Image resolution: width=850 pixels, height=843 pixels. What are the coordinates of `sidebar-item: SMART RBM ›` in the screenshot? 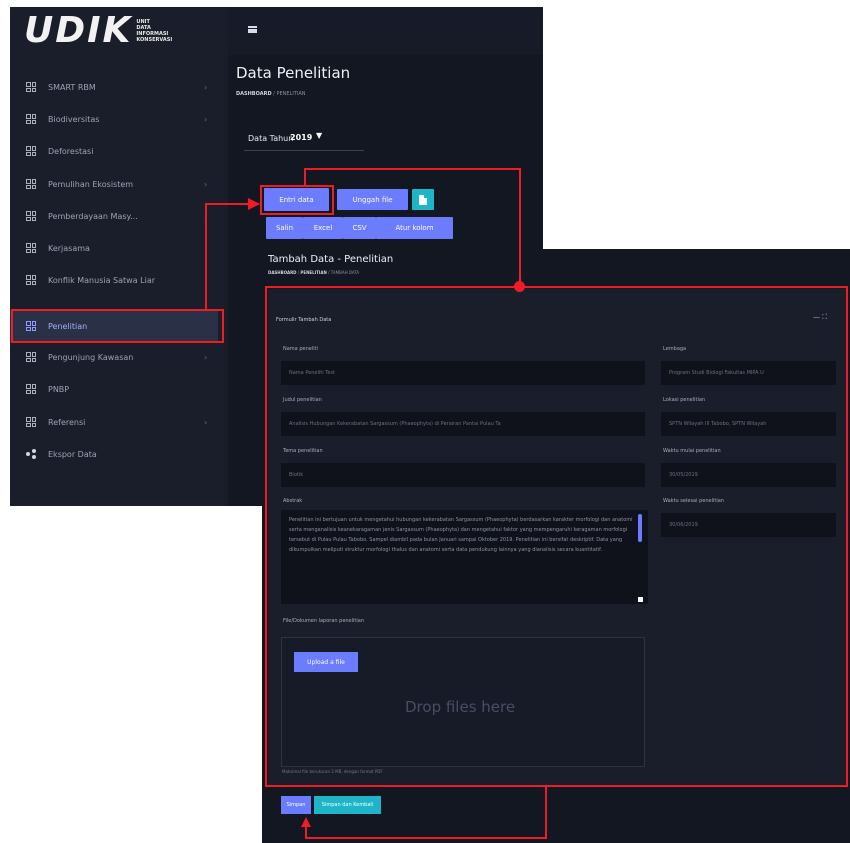 It's located at (114, 87).